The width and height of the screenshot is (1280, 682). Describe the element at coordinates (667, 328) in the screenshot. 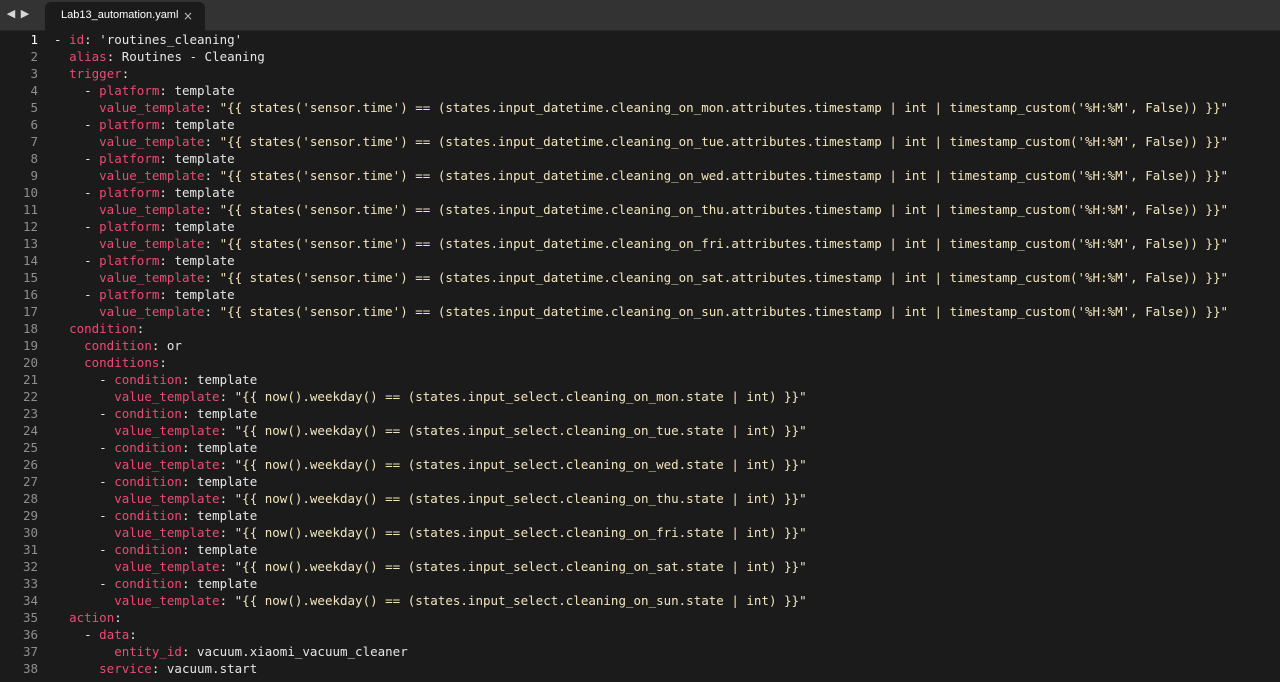

I see `code-line: condition:` at that location.